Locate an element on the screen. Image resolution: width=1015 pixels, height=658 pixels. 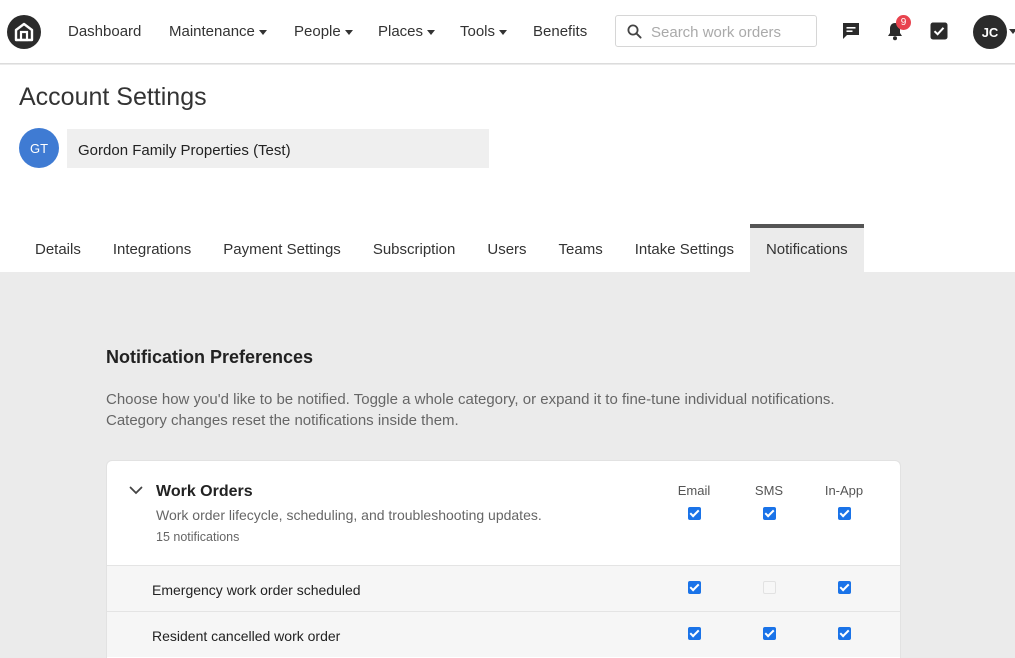
tab-integrations: Integrations is located at coordinates (152, 248).